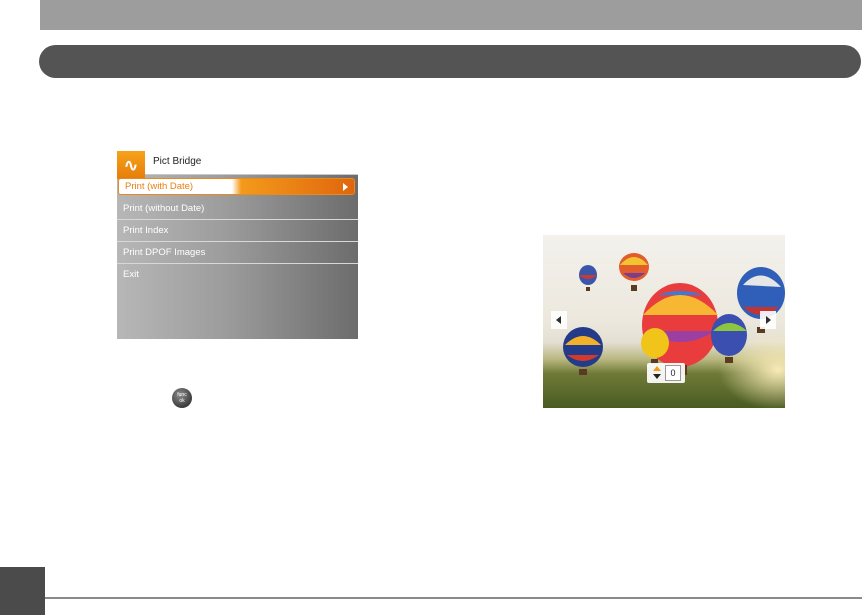 Image resolution: width=862 pixels, height=615 pixels. Describe the element at coordinates (768, 320) in the screenshot. I see `arrow-right-icon` at that location.